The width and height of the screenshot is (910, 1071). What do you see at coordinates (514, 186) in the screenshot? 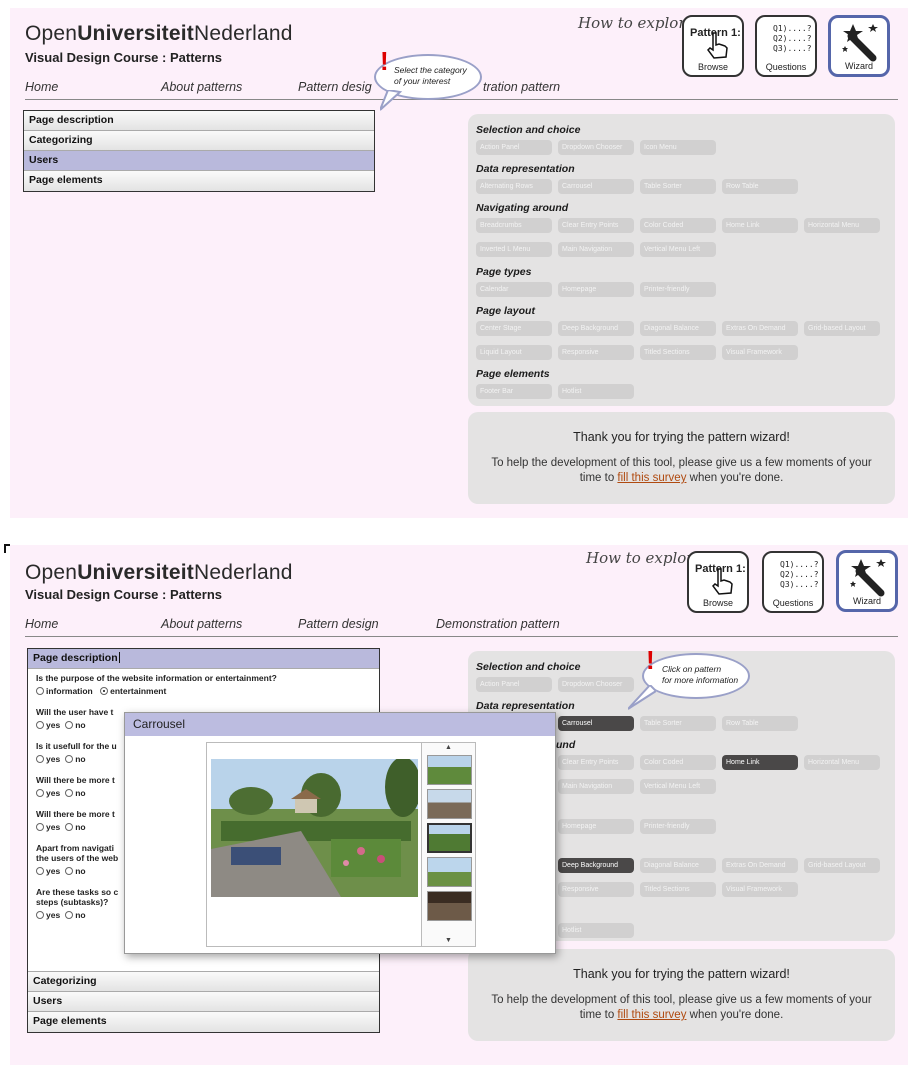
I see `pattern-tag: Alternating Rows` at bounding box center [514, 186].